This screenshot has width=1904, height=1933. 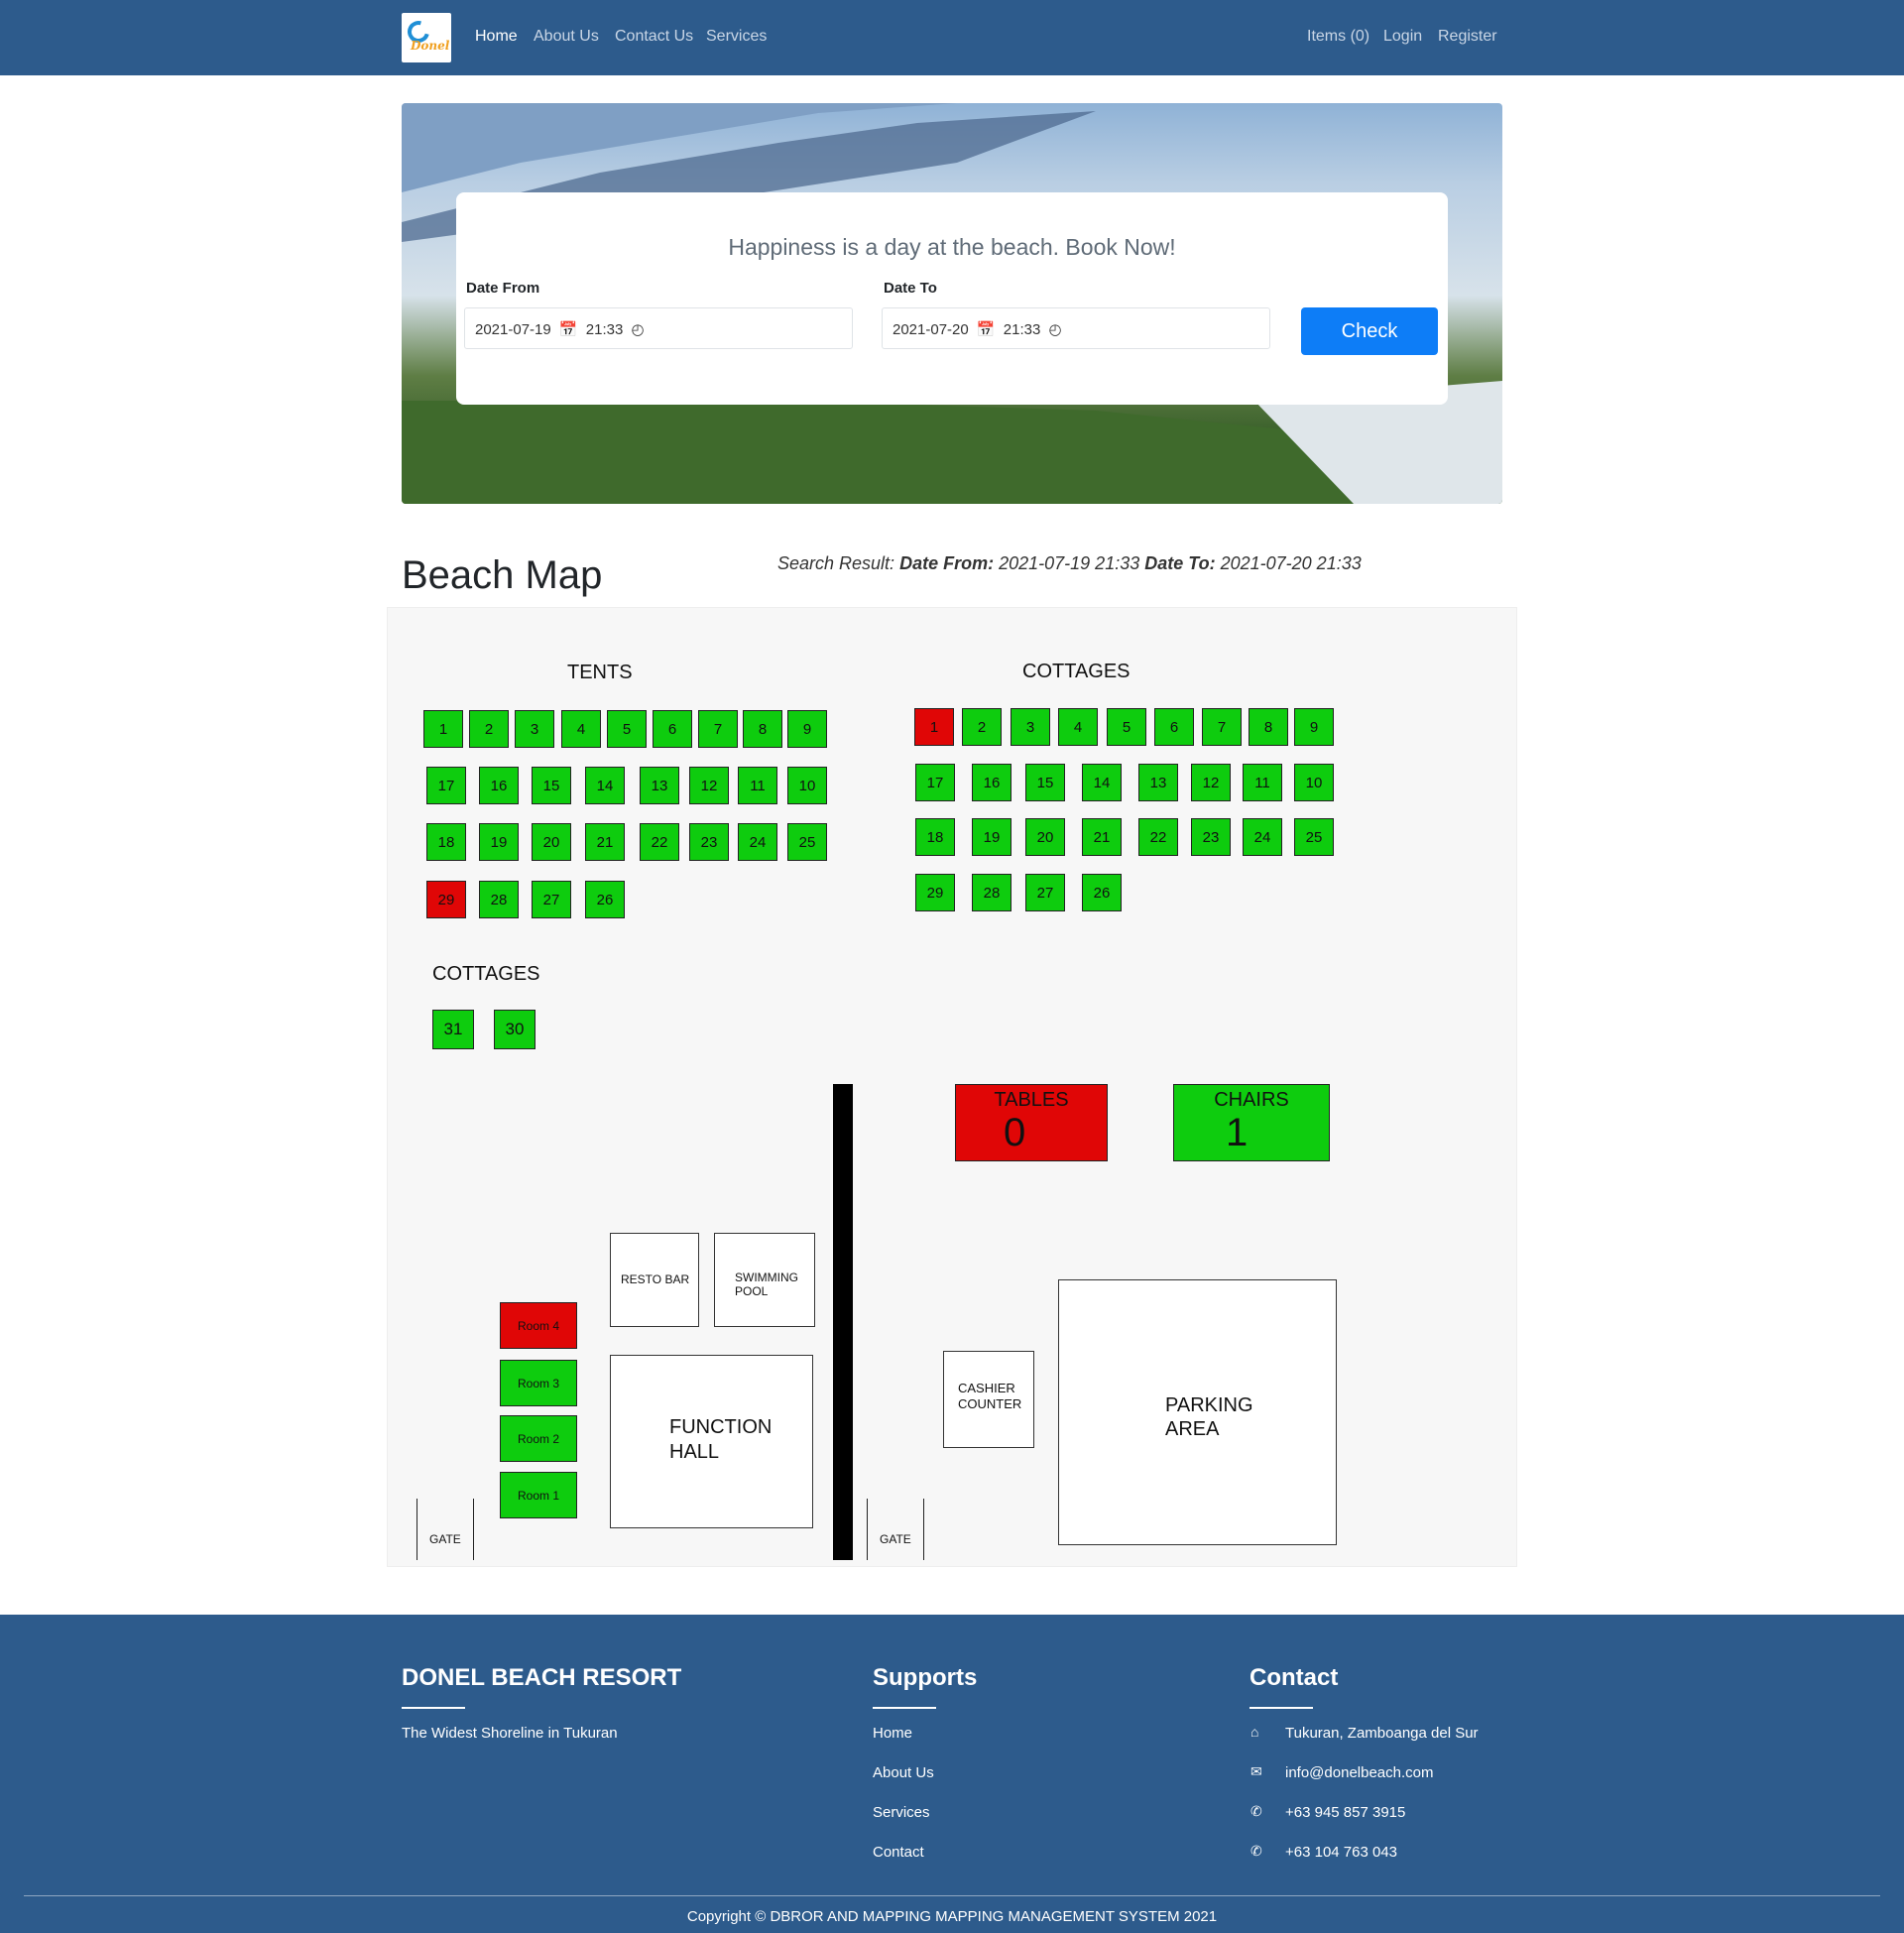 I want to click on cottage-slot: 12, so click(x=1211, y=782).